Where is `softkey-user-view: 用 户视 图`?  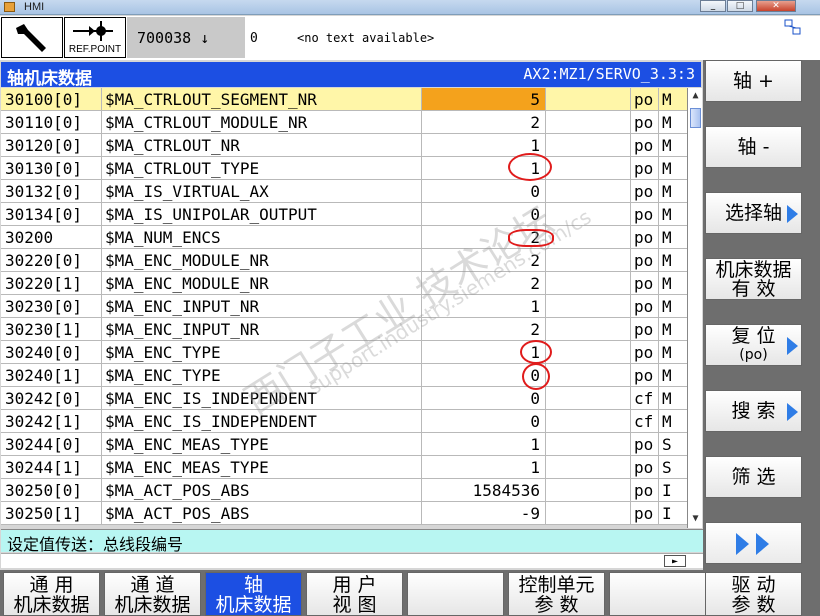
softkey-user-view: 用 户视 图 is located at coordinates (354, 594).